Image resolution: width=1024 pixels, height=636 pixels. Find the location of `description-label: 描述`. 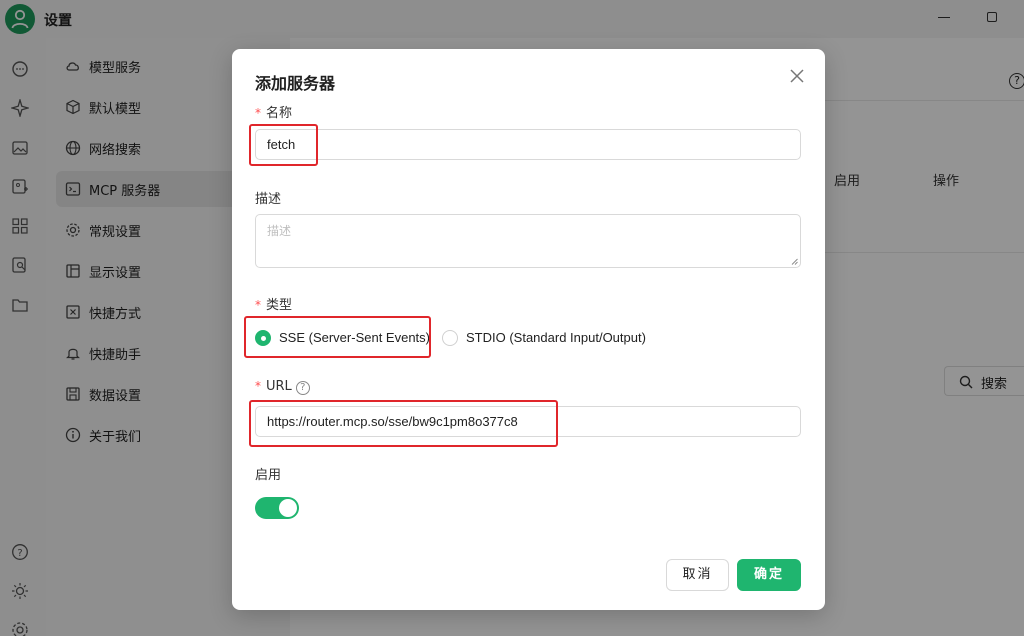

description-label: 描述 is located at coordinates (268, 199).